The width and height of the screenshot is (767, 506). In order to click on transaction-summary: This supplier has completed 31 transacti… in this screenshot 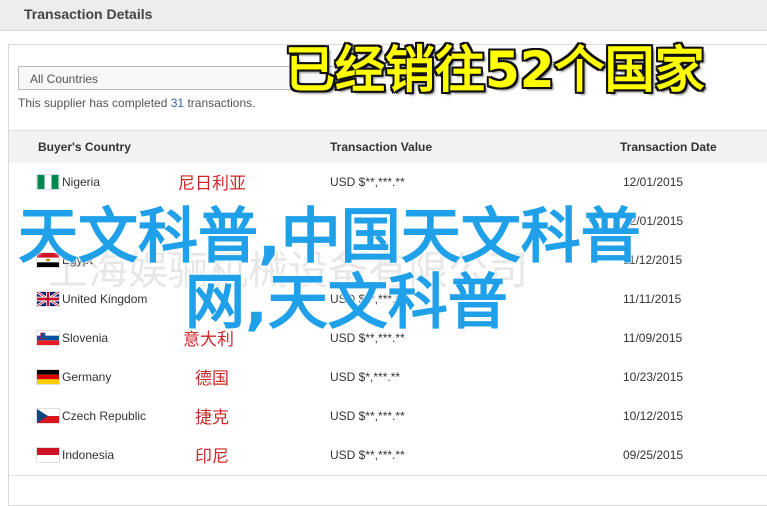, I will do `click(136, 103)`.